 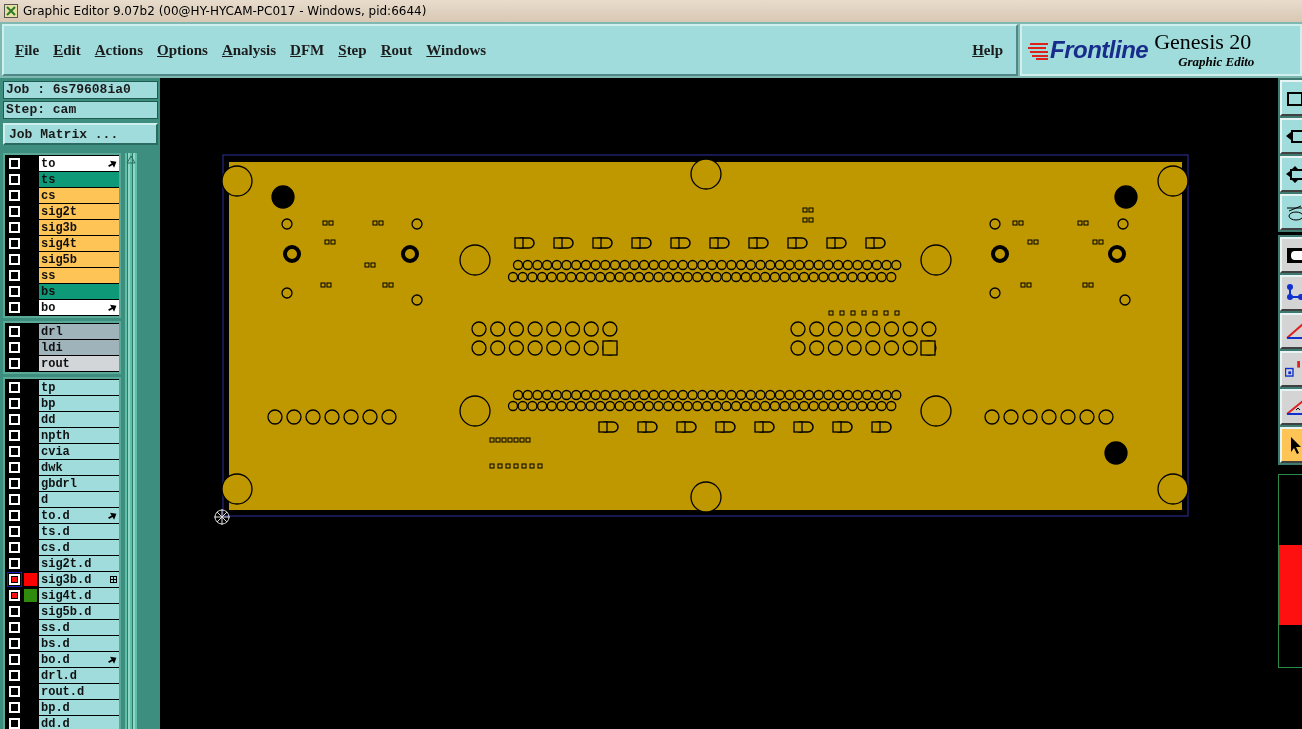 What do you see at coordinates (79, 387) in the screenshot?
I see `layer-name: tp` at bounding box center [79, 387].